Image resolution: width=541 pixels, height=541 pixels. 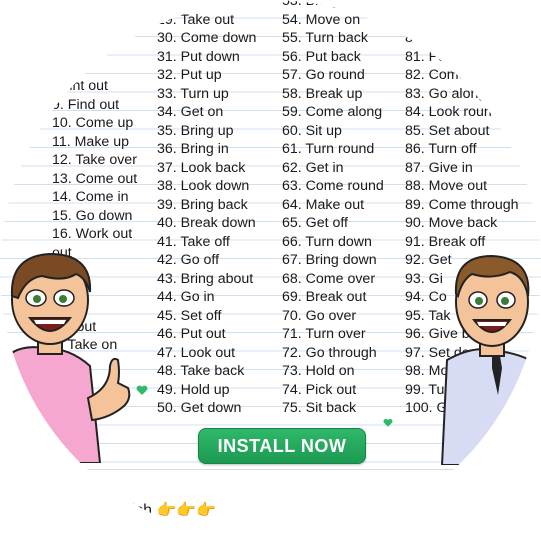 What do you see at coordinates (446, 186) in the screenshot?
I see `phrasal-verb-item: 88. Move out` at bounding box center [446, 186].